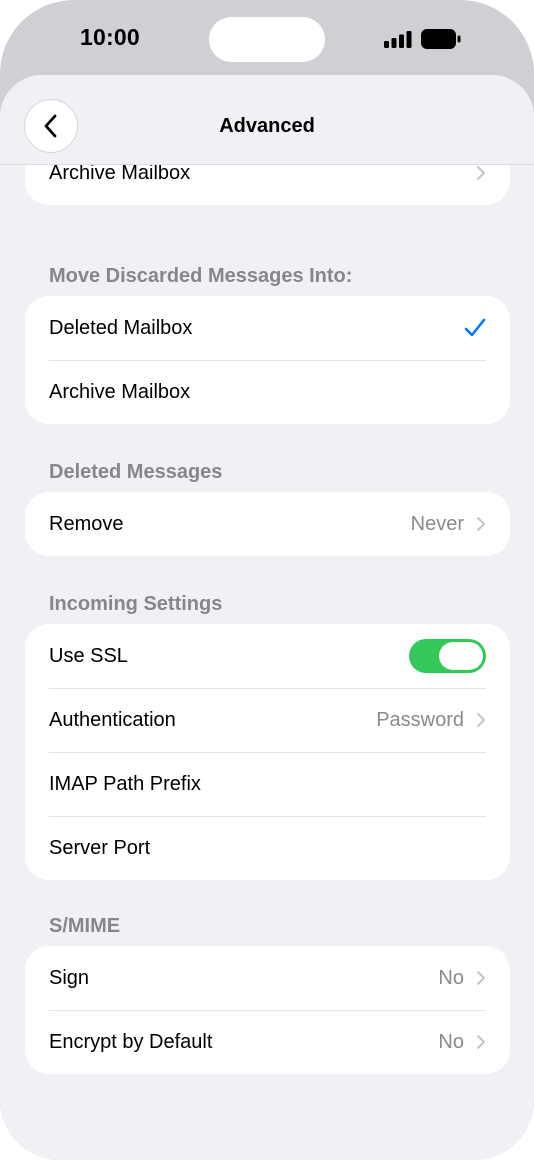  What do you see at coordinates (100, 847) in the screenshot?
I see `row-label: Server Port` at bounding box center [100, 847].